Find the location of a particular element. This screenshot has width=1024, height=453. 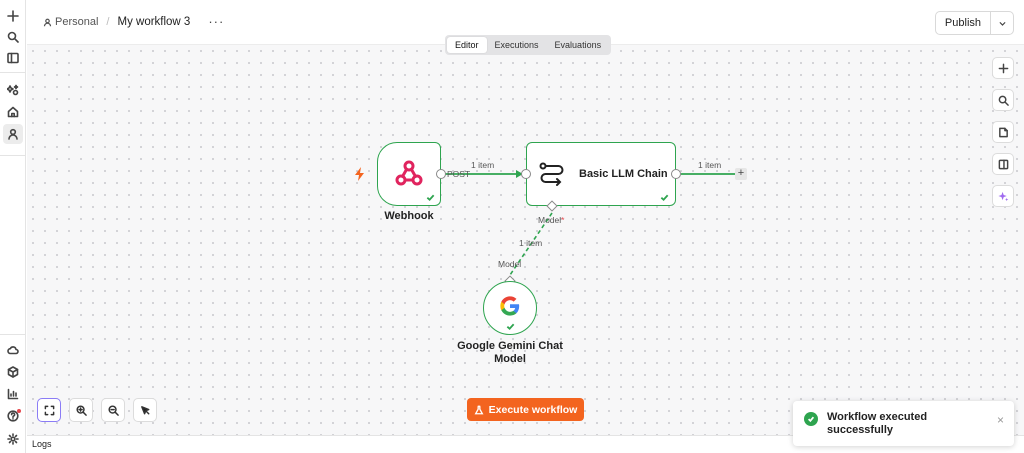

trigger-bolt-icon is located at coordinates (359, 174).